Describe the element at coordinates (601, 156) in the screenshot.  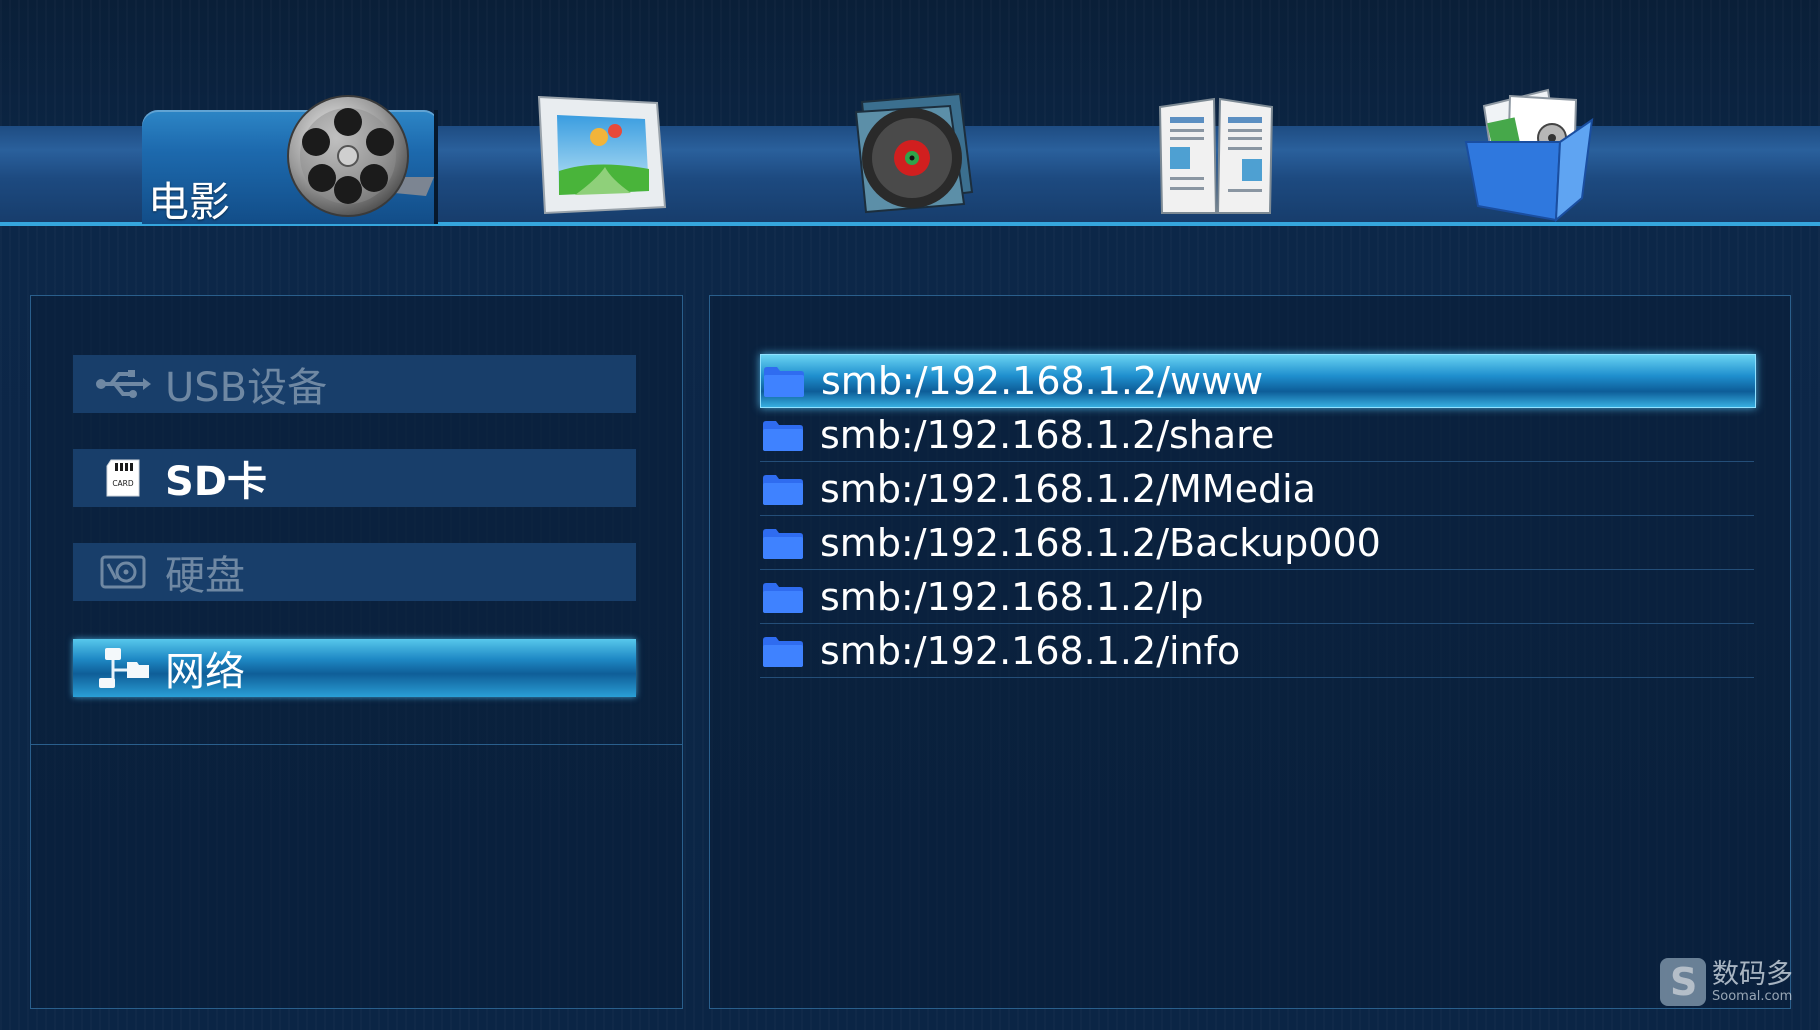
I see `photo-frame-icon` at that location.